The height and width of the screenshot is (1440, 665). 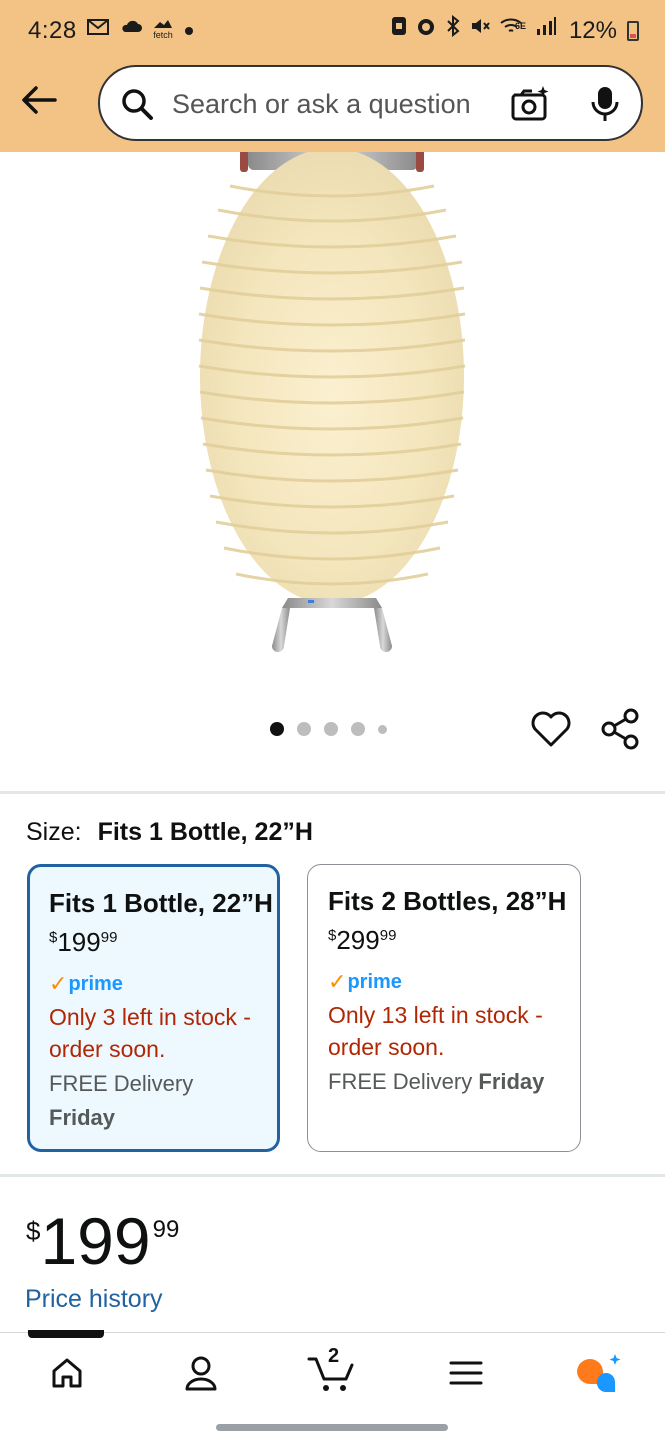 I want to click on nav-home, so click(x=67, y=1373).